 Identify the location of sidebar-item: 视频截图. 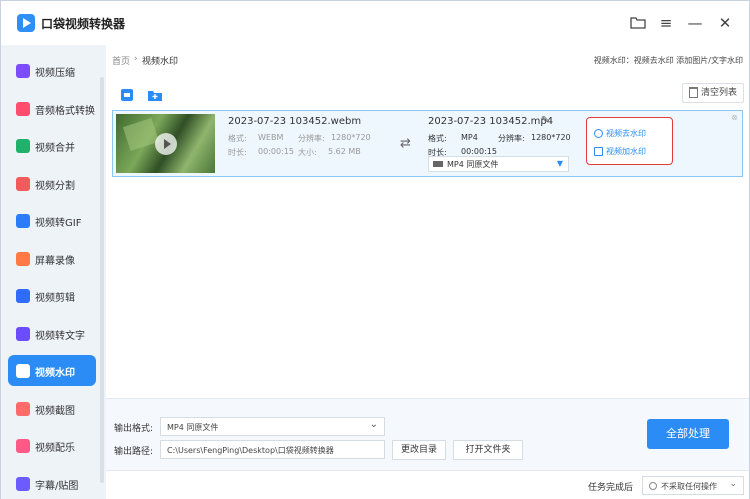
(52, 408).